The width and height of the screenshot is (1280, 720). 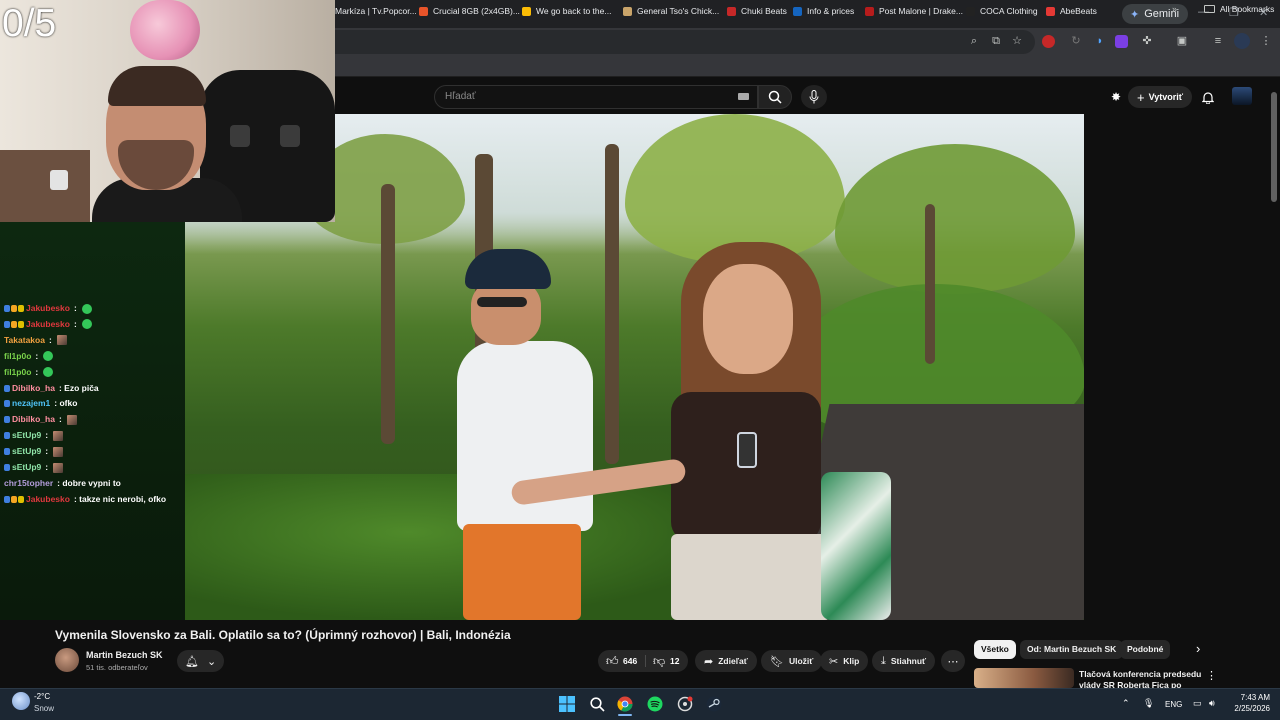 I want to click on gemini-icon: ✦, so click(x=1135, y=14).